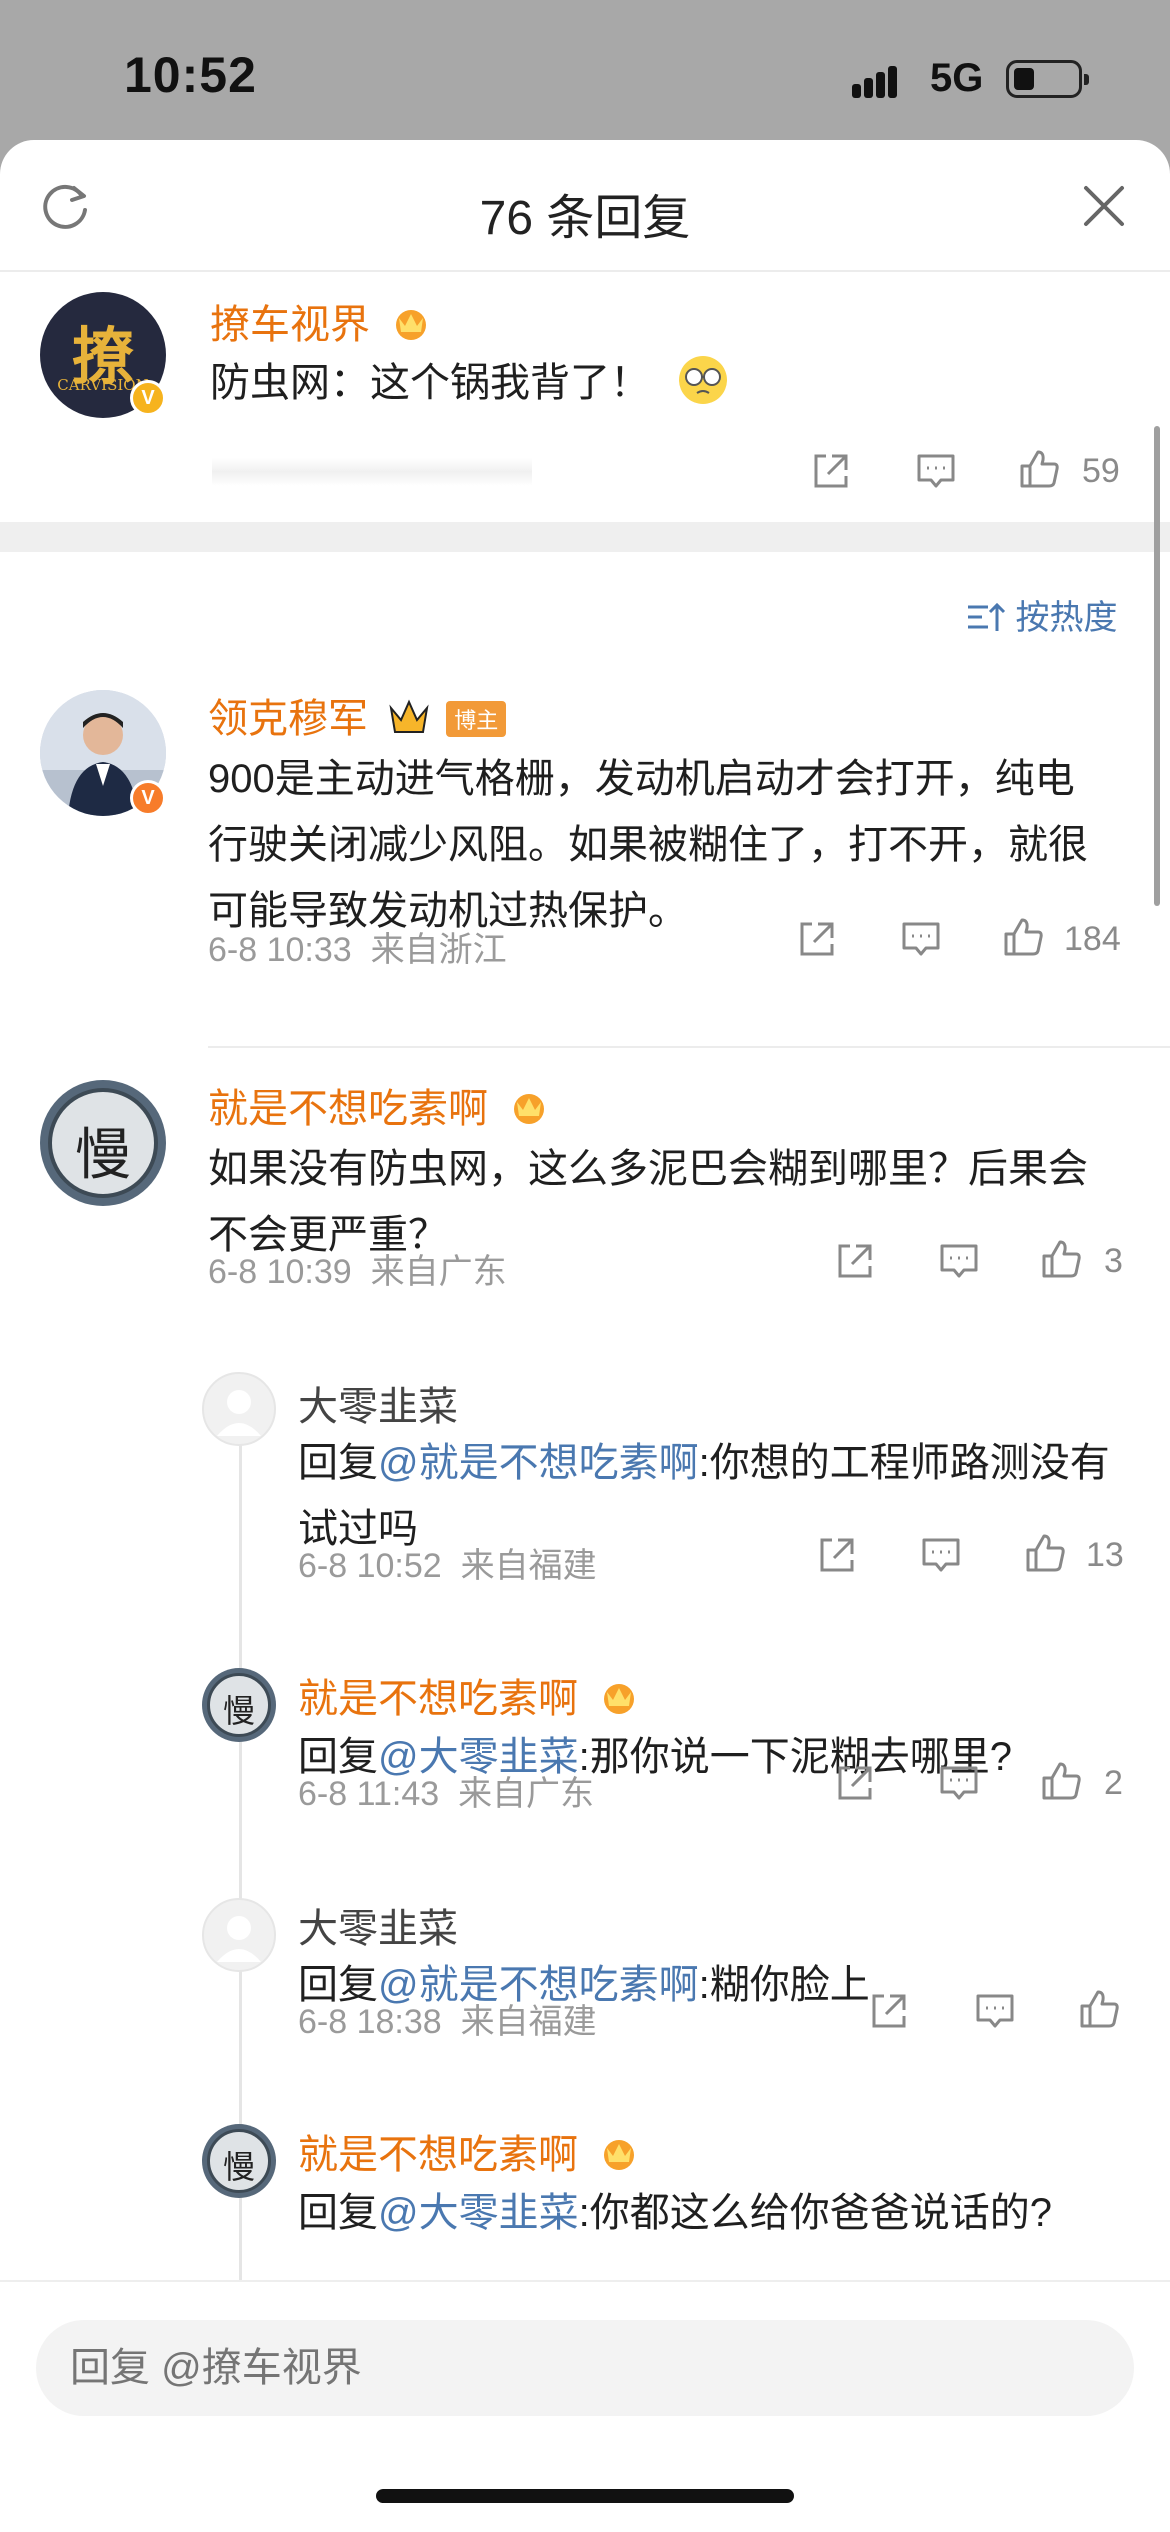 This screenshot has width=1170, height=2532. Describe the element at coordinates (585, 2496) in the screenshot. I see `home-indicator` at that location.